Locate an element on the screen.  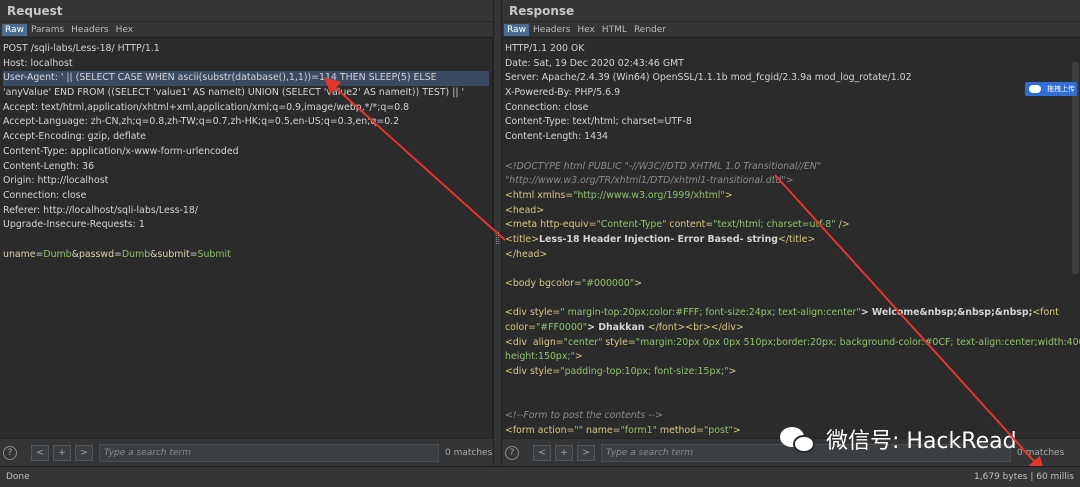
status-text: Done is located at coordinates (18, 477).